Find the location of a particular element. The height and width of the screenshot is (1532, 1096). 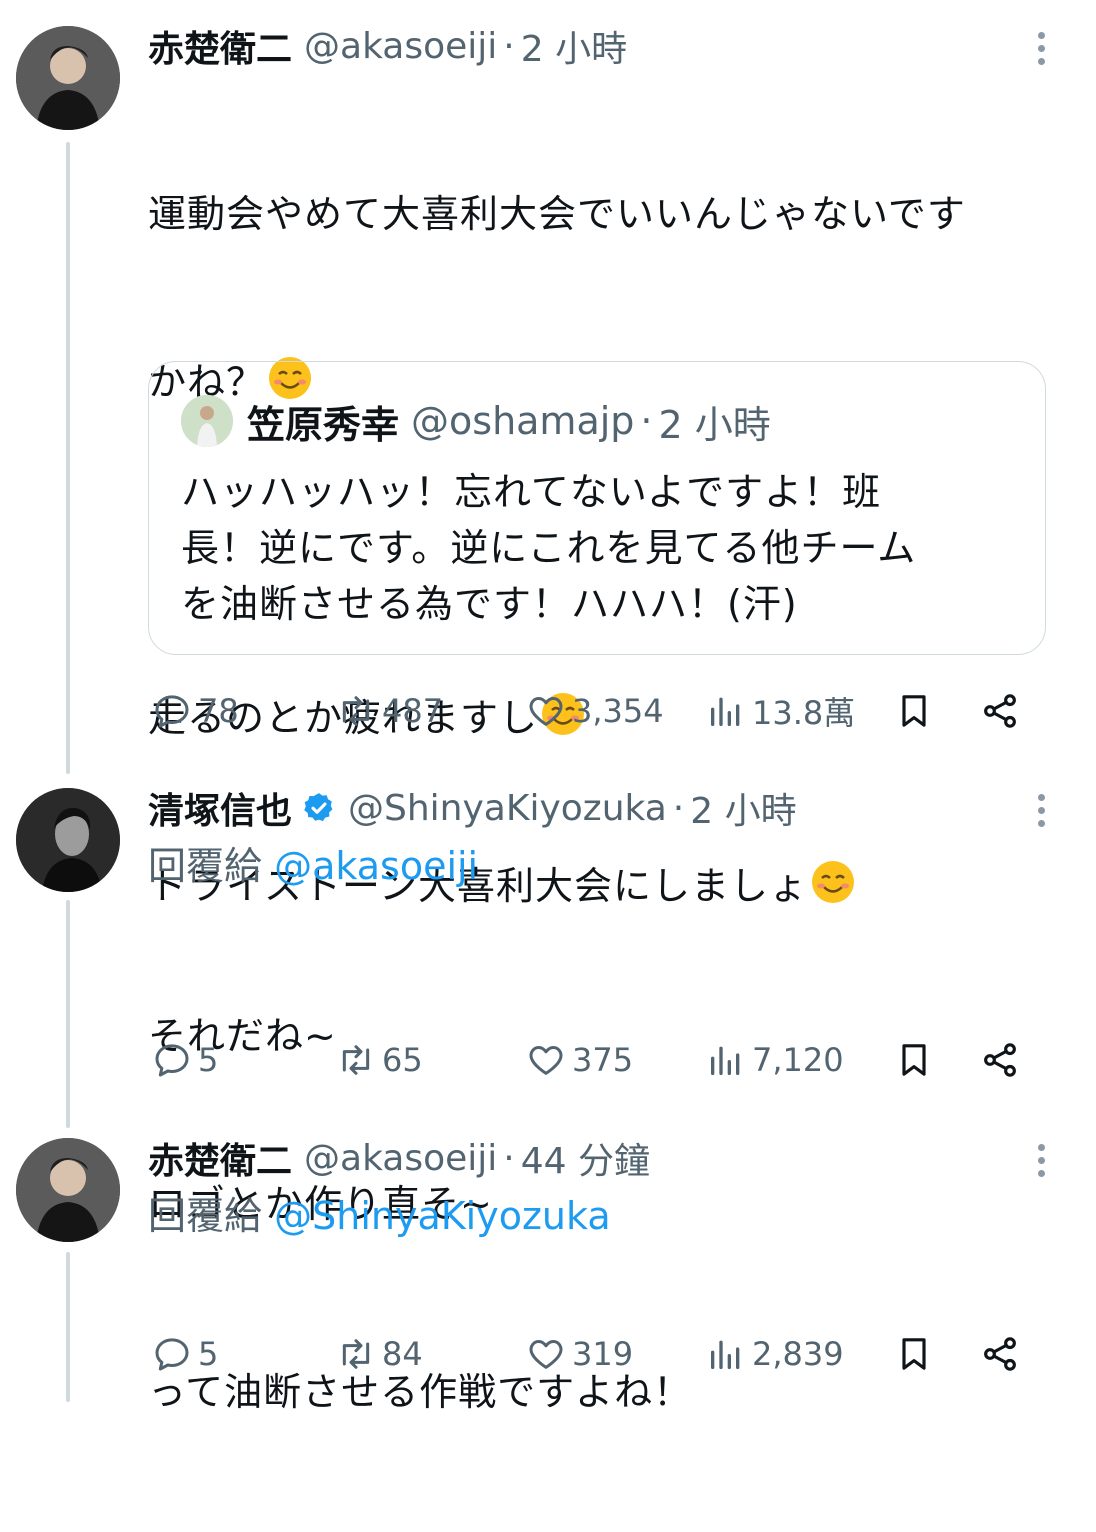

like-button: 319 is located at coordinates (579, 1354).